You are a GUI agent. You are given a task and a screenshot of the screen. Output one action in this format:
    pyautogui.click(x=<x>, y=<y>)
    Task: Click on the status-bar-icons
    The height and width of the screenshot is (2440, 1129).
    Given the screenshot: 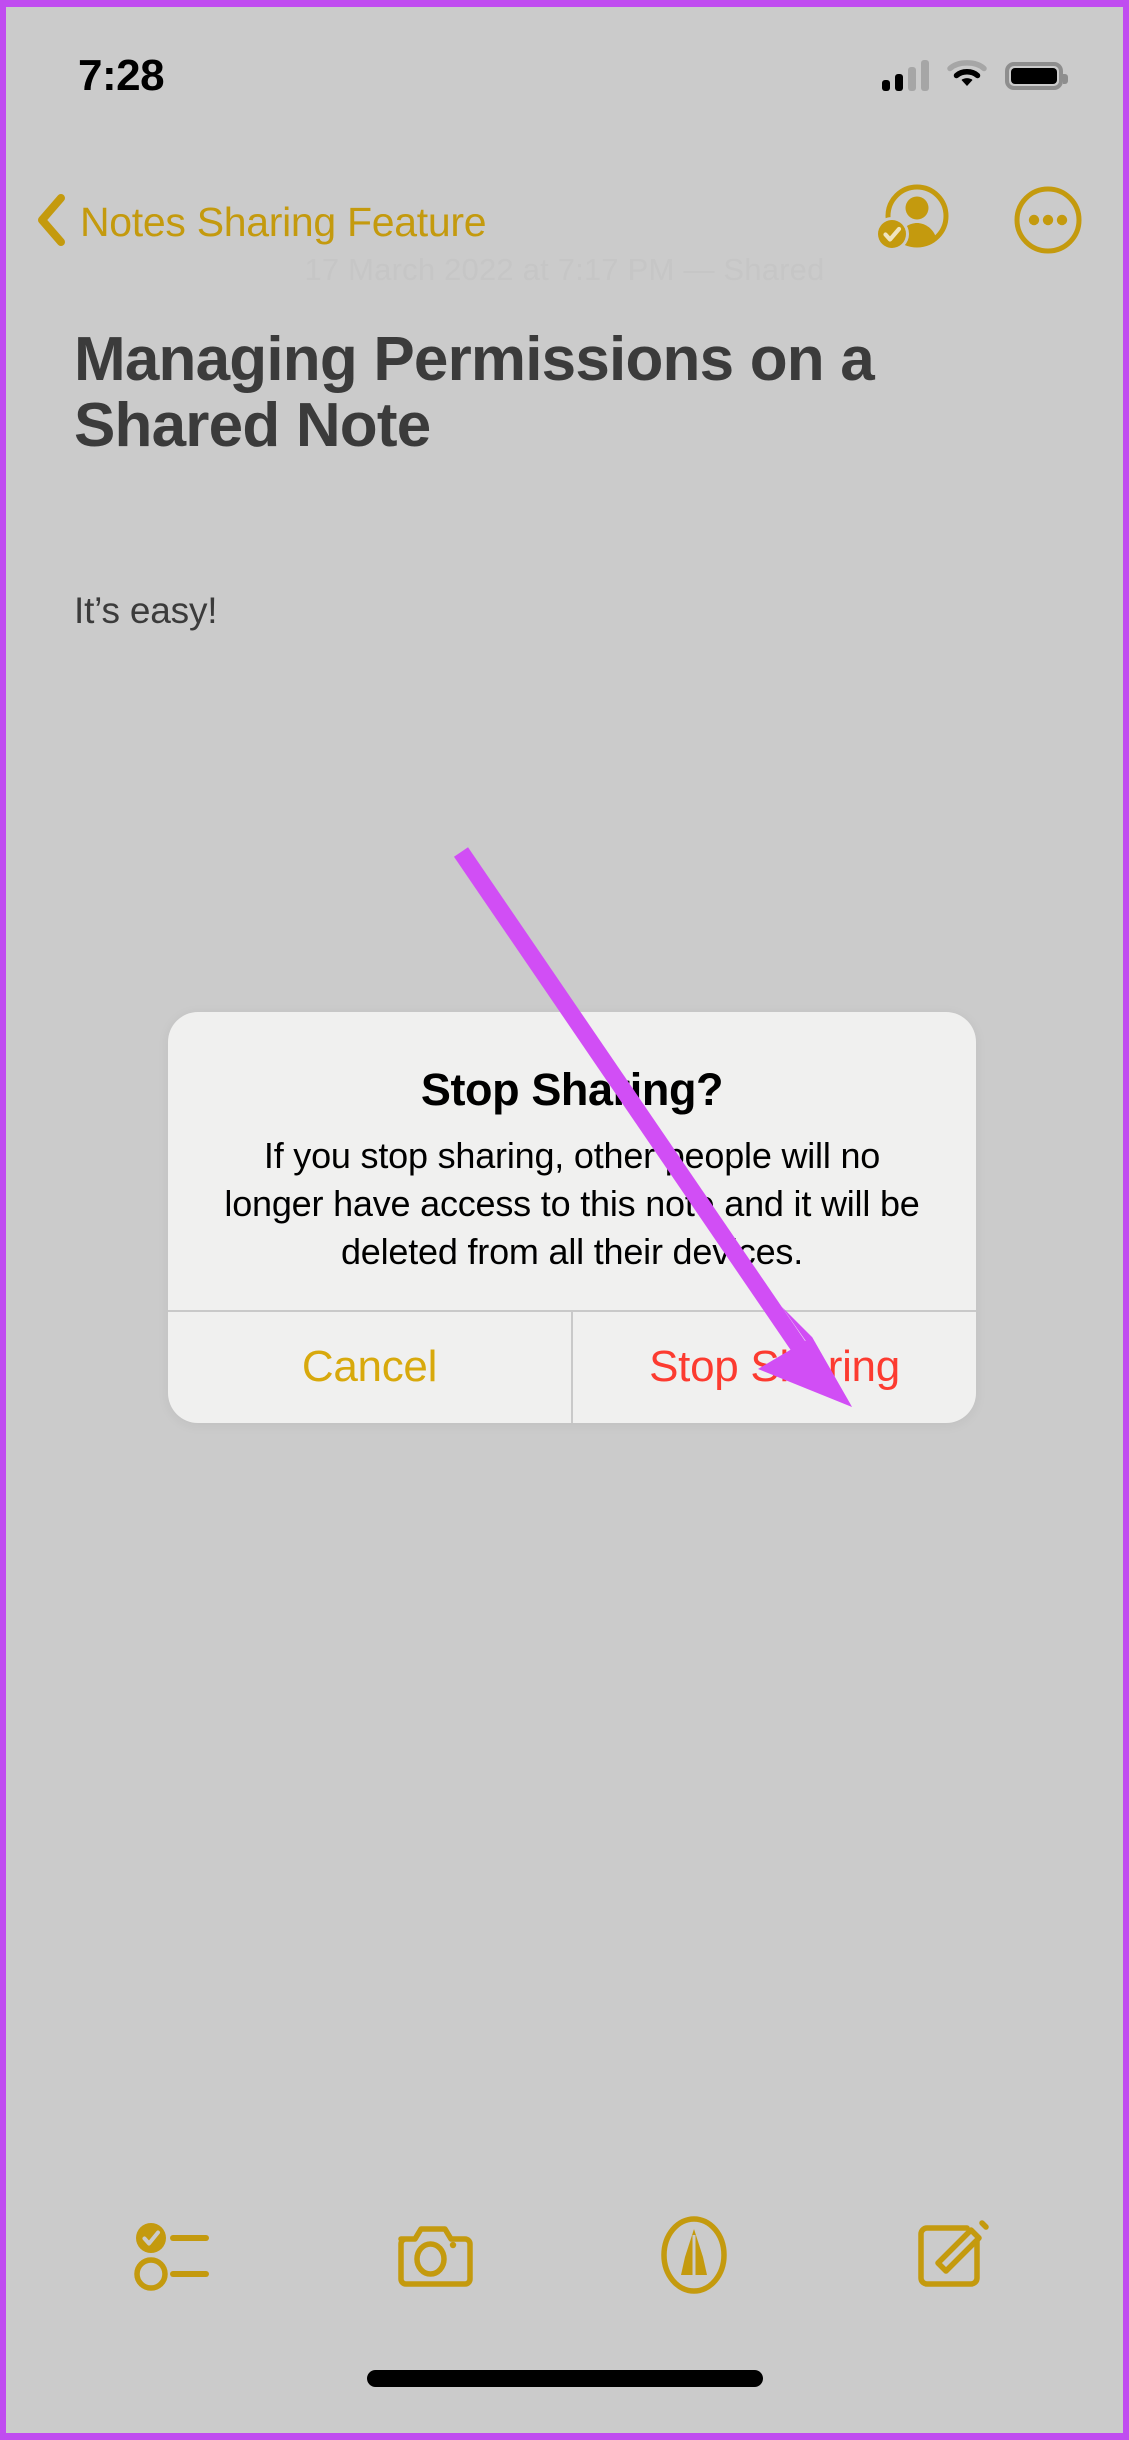 What is the action you would take?
    pyautogui.click(x=975, y=76)
    